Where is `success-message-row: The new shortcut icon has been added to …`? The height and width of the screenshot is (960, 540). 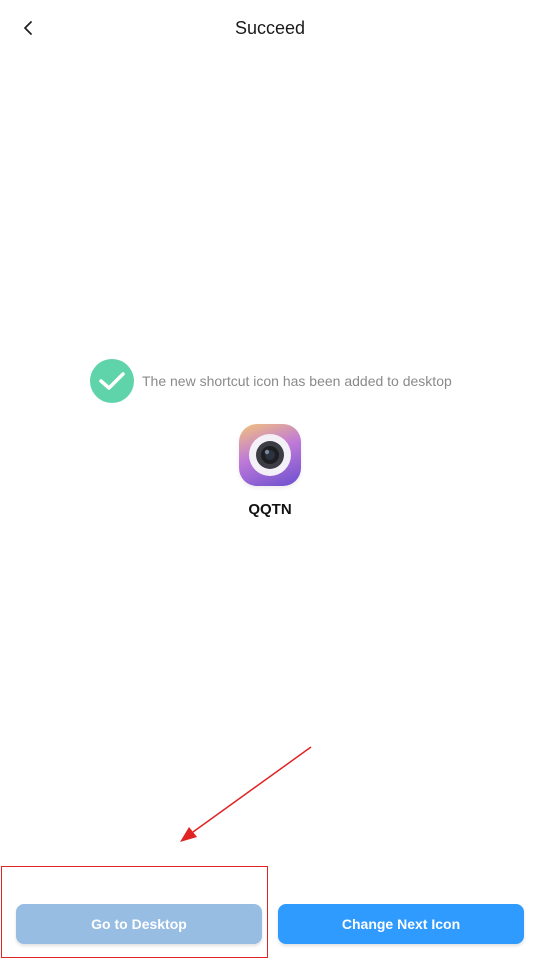 success-message-row: The new shortcut icon has been added to … is located at coordinates (271, 381).